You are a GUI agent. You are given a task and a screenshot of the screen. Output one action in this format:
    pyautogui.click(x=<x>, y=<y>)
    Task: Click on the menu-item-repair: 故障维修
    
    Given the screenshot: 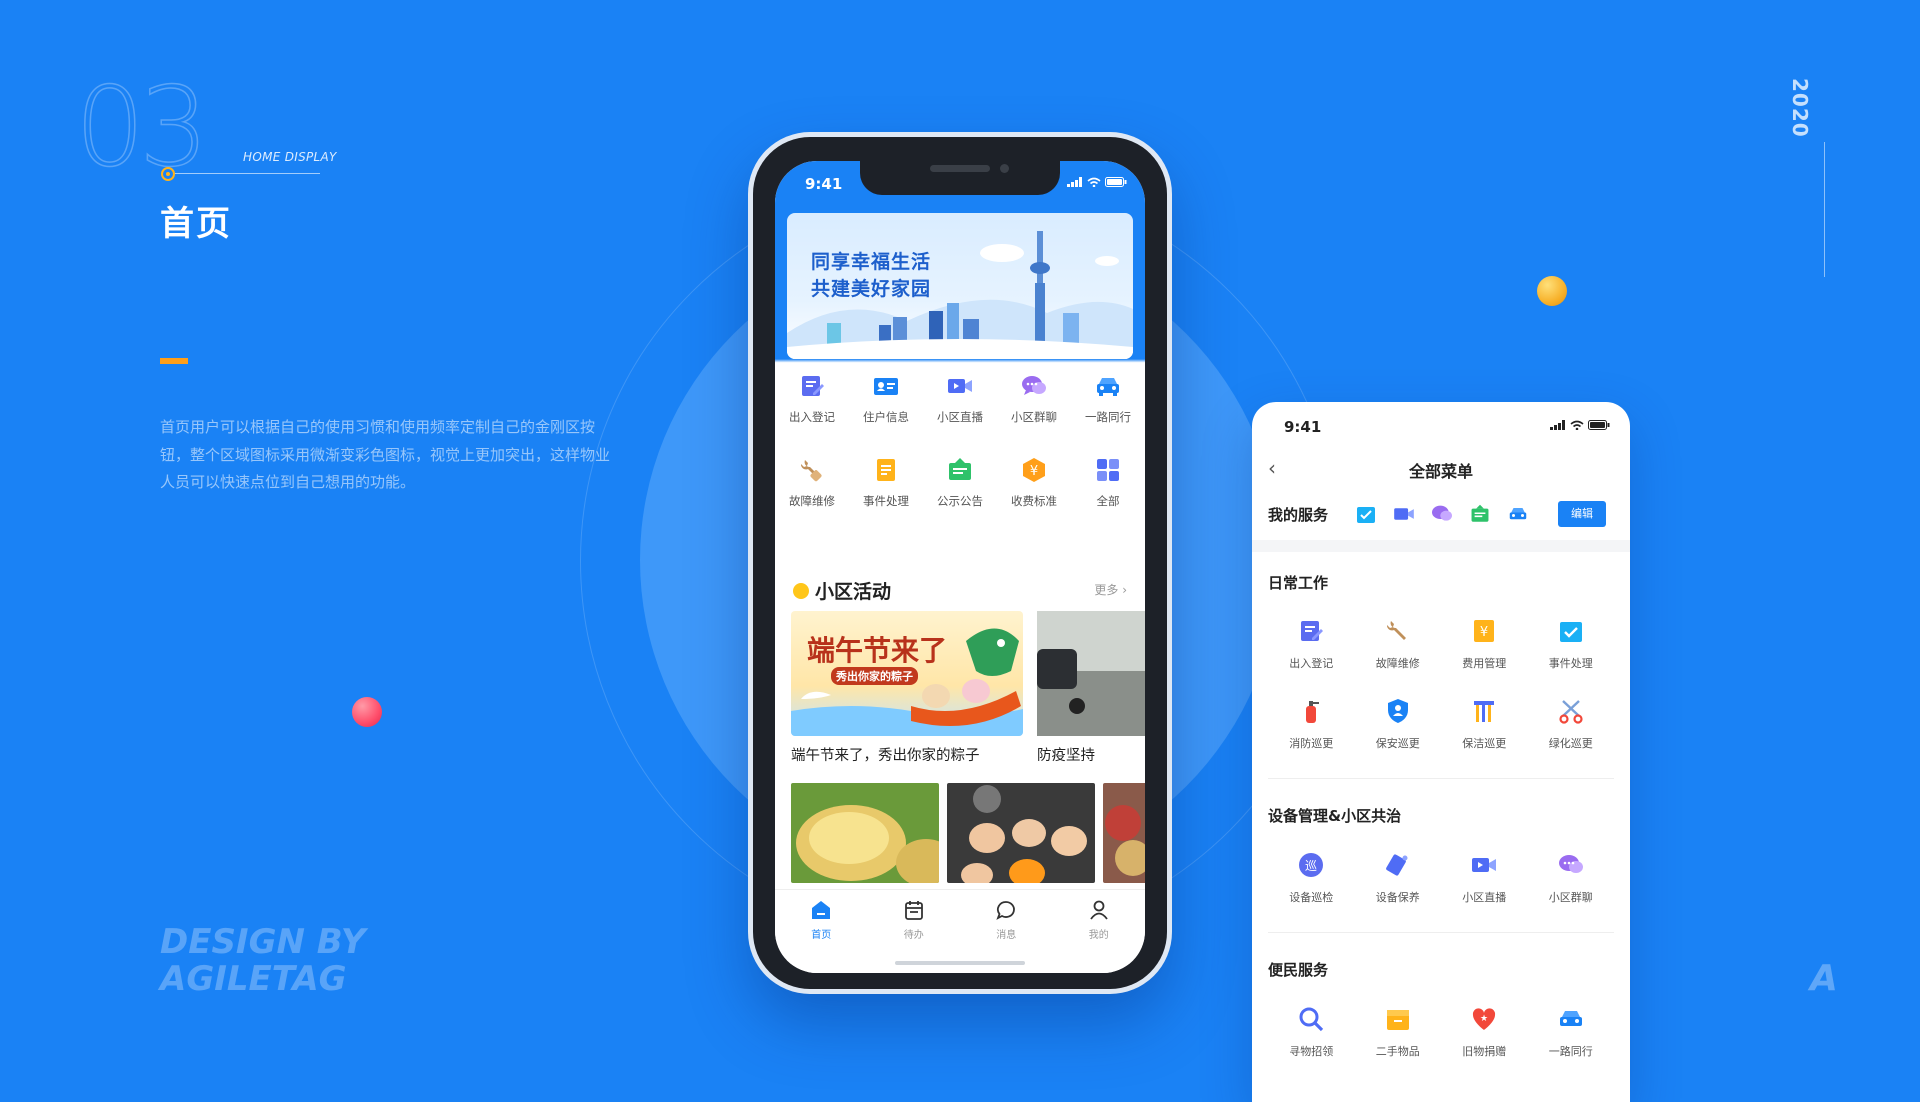 What is the action you would take?
    pyautogui.click(x=1398, y=644)
    